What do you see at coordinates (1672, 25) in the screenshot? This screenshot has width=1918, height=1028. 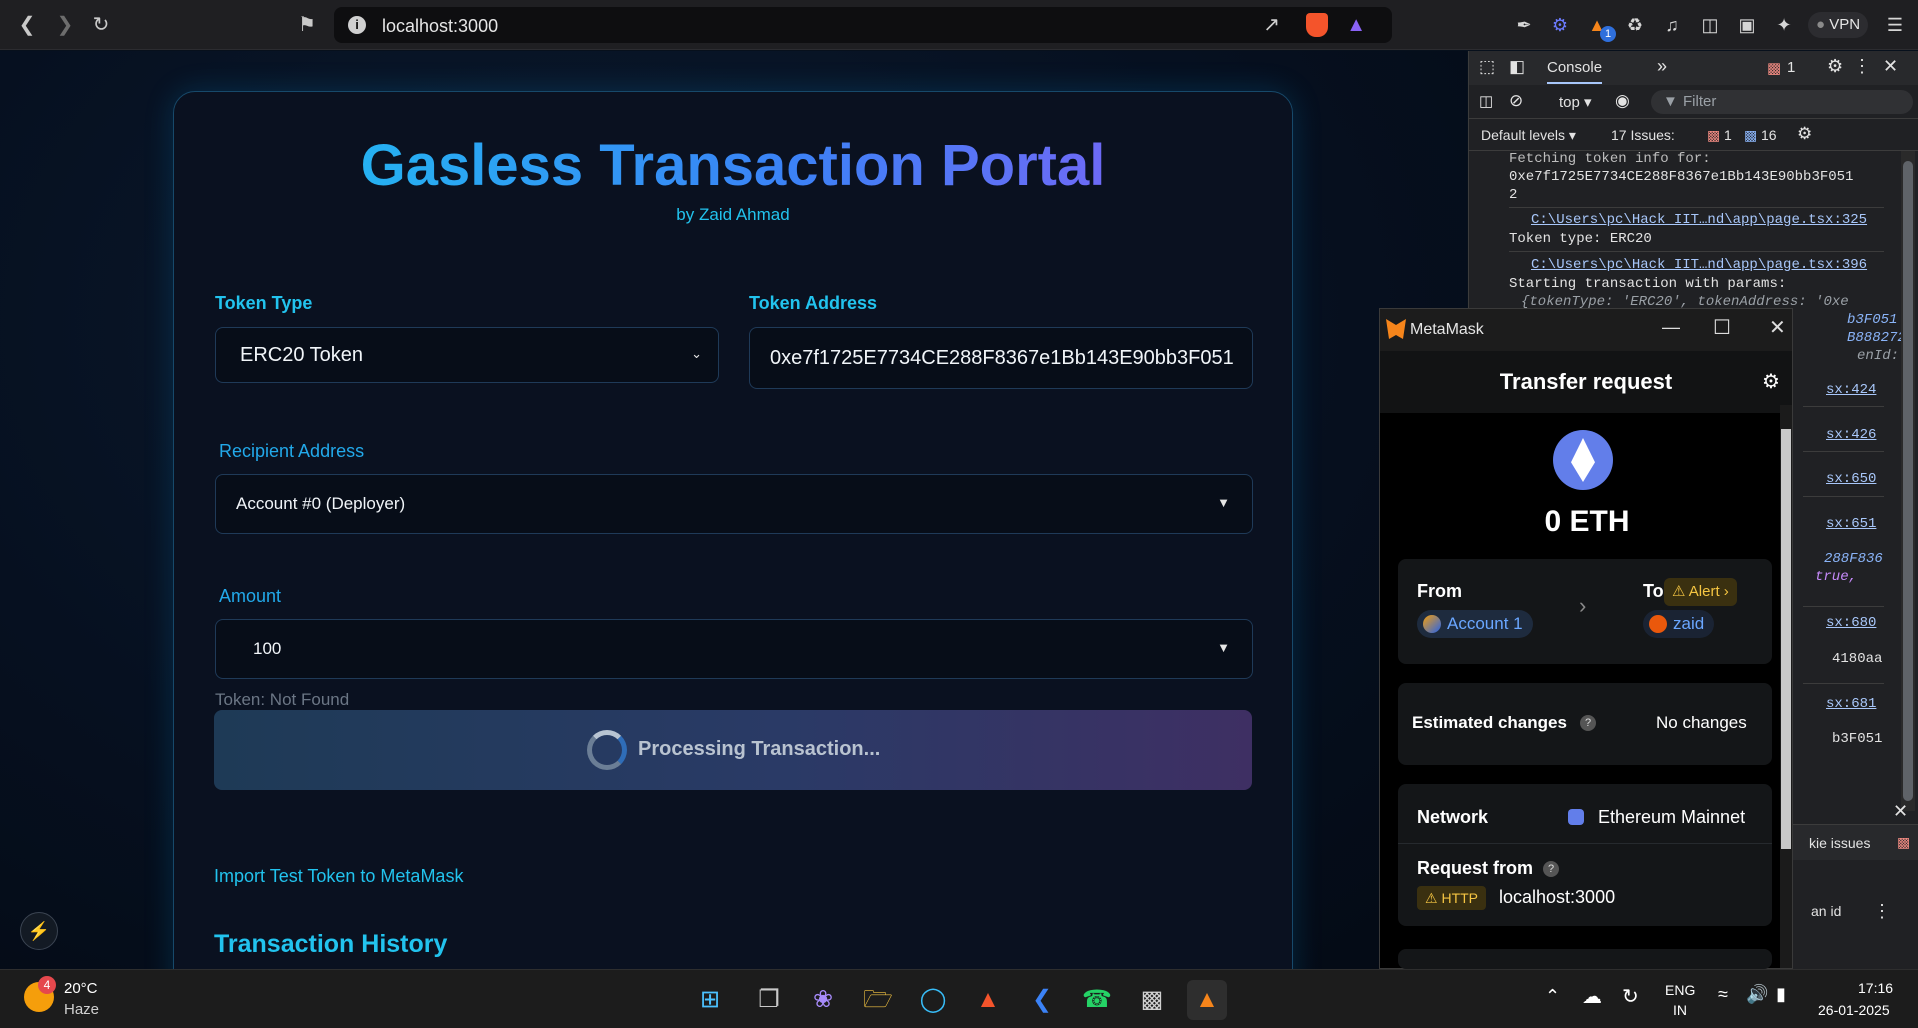 I see `media-icon: ♫` at bounding box center [1672, 25].